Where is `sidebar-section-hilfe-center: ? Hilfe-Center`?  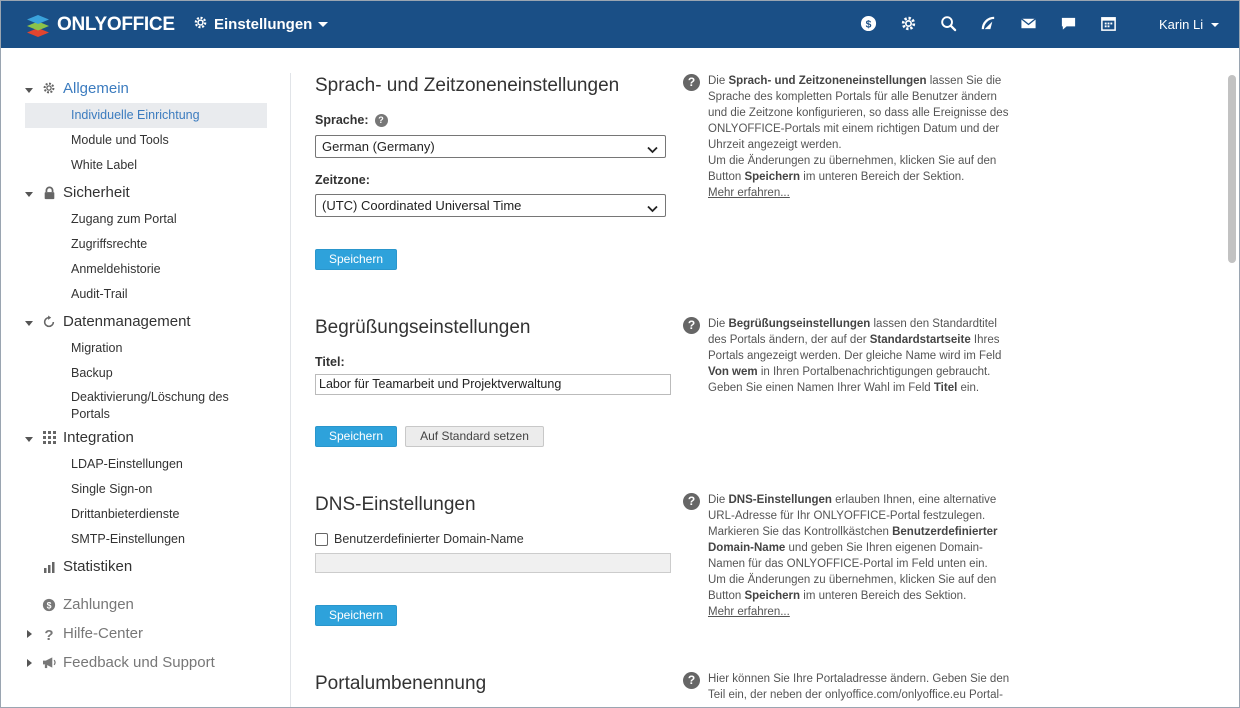
sidebar-section-hilfe-center: ? Hilfe-Center is located at coordinates (146, 633).